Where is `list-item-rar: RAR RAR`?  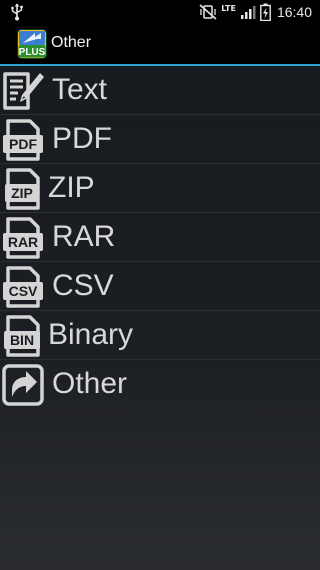 list-item-rar: RAR RAR is located at coordinates (160, 237).